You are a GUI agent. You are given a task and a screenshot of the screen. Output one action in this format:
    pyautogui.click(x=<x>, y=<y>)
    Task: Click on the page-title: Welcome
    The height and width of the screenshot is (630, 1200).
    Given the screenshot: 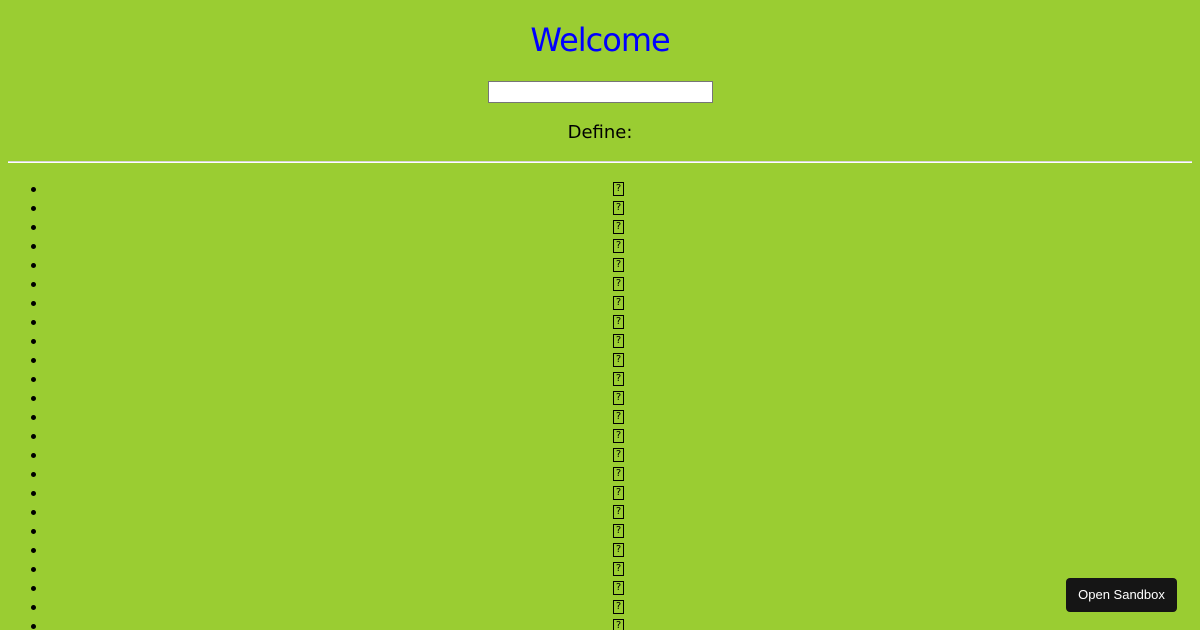 What is the action you would take?
    pyautogui.click(x=600, y=40)
    